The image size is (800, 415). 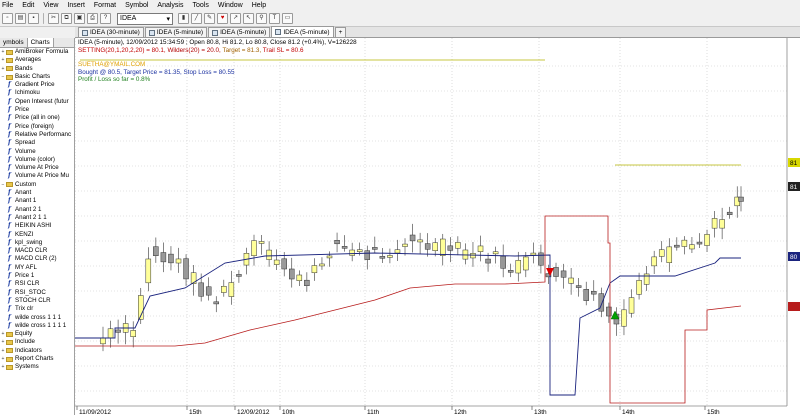 What do you see at coordinates (28, 5) in the screenshot?
I see `menu-edit: Edit` at bounding box center [28, 5].